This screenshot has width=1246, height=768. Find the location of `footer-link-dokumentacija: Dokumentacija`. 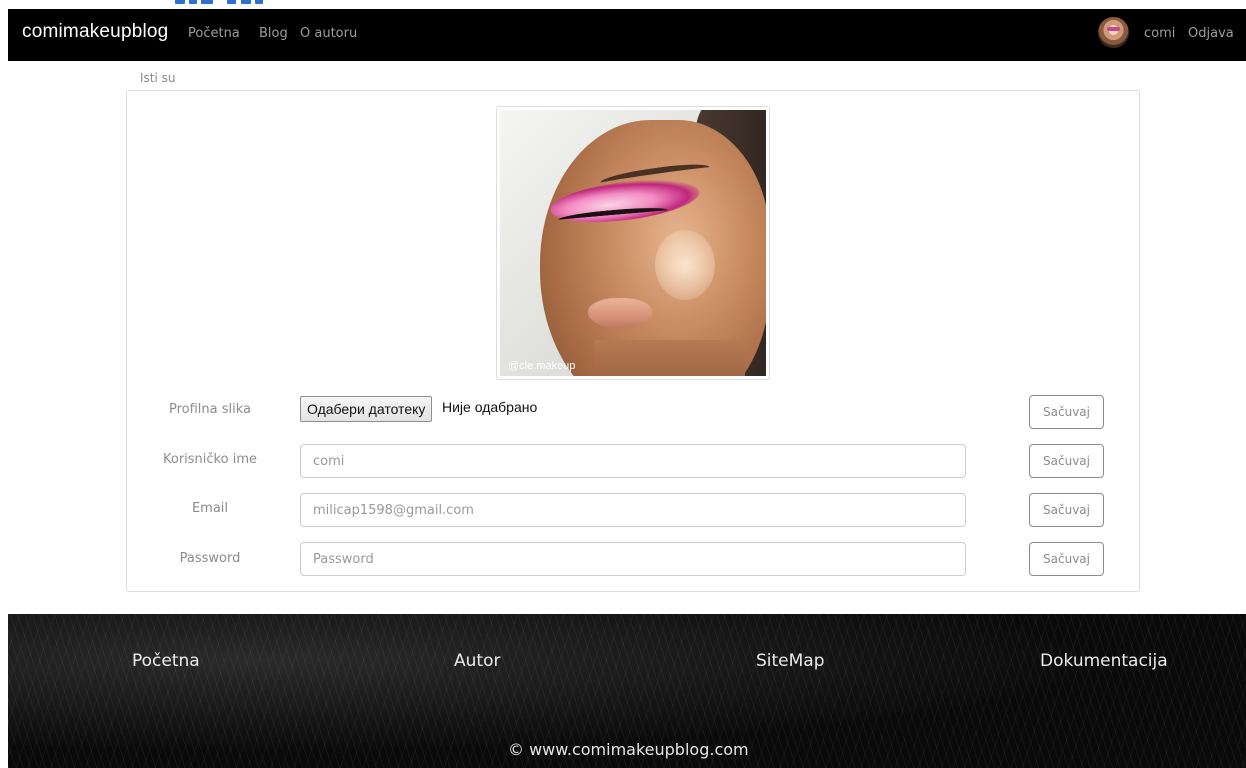

footer-link-dokumentacija: Dokumentacija is located at coordinates (1104, 661).